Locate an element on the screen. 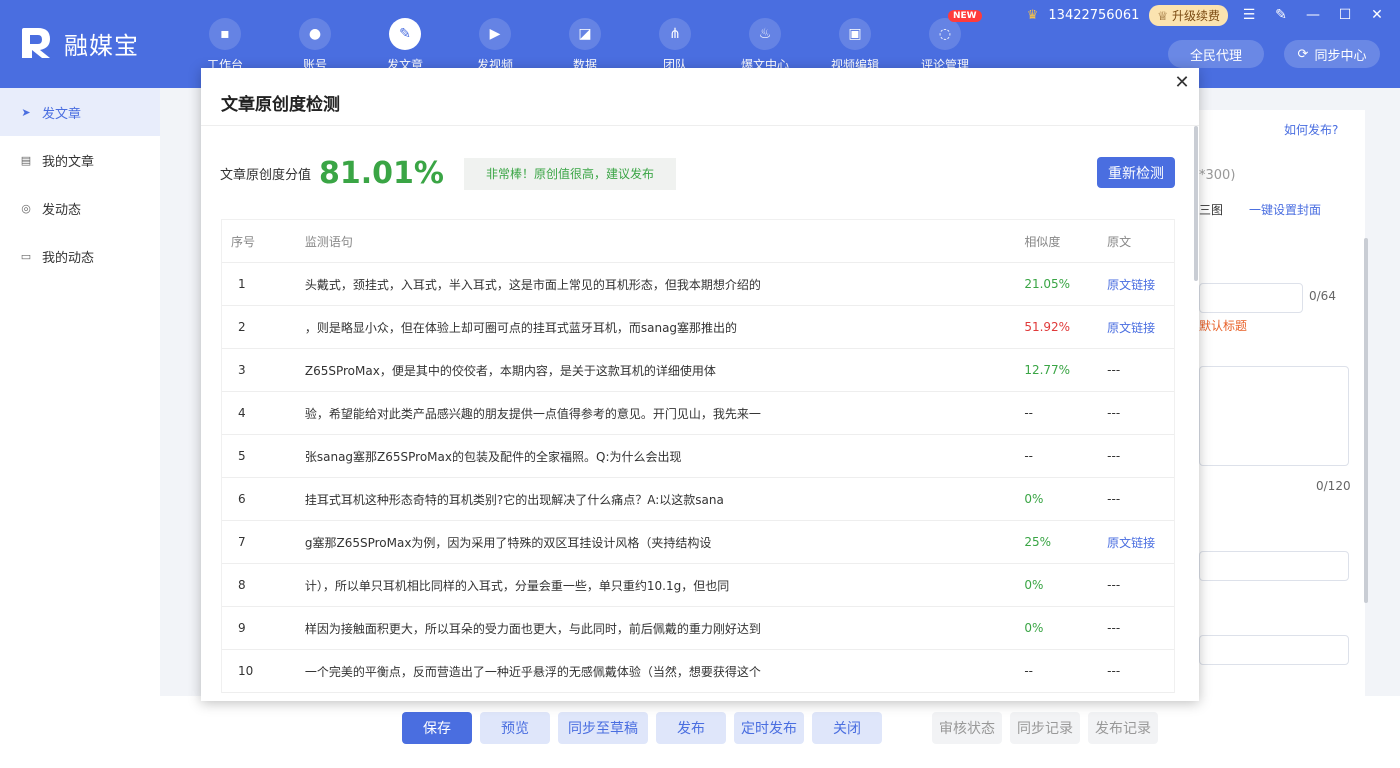  row-index: 7 is located at coordinates (242, 542).